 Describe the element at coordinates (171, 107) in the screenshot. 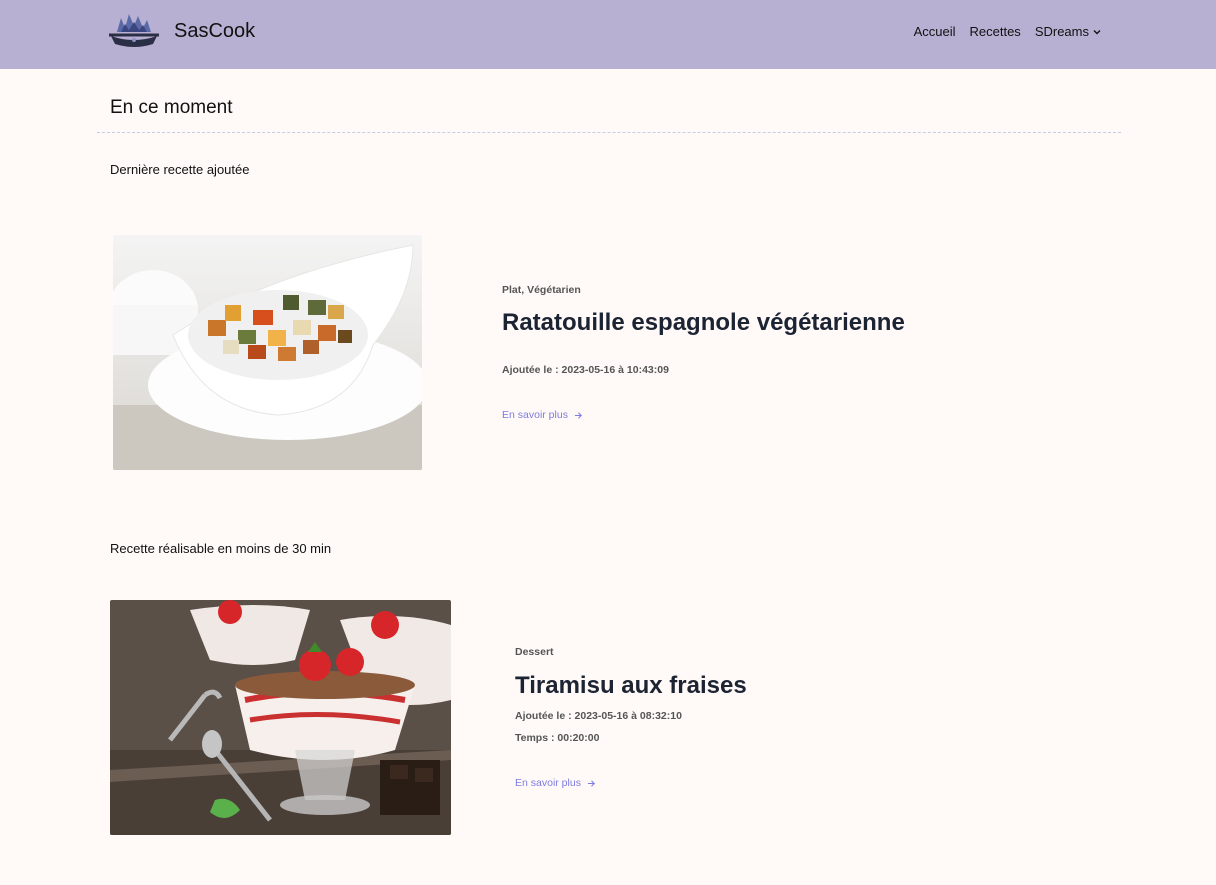

I see `page-title: En ce moment` at that location.